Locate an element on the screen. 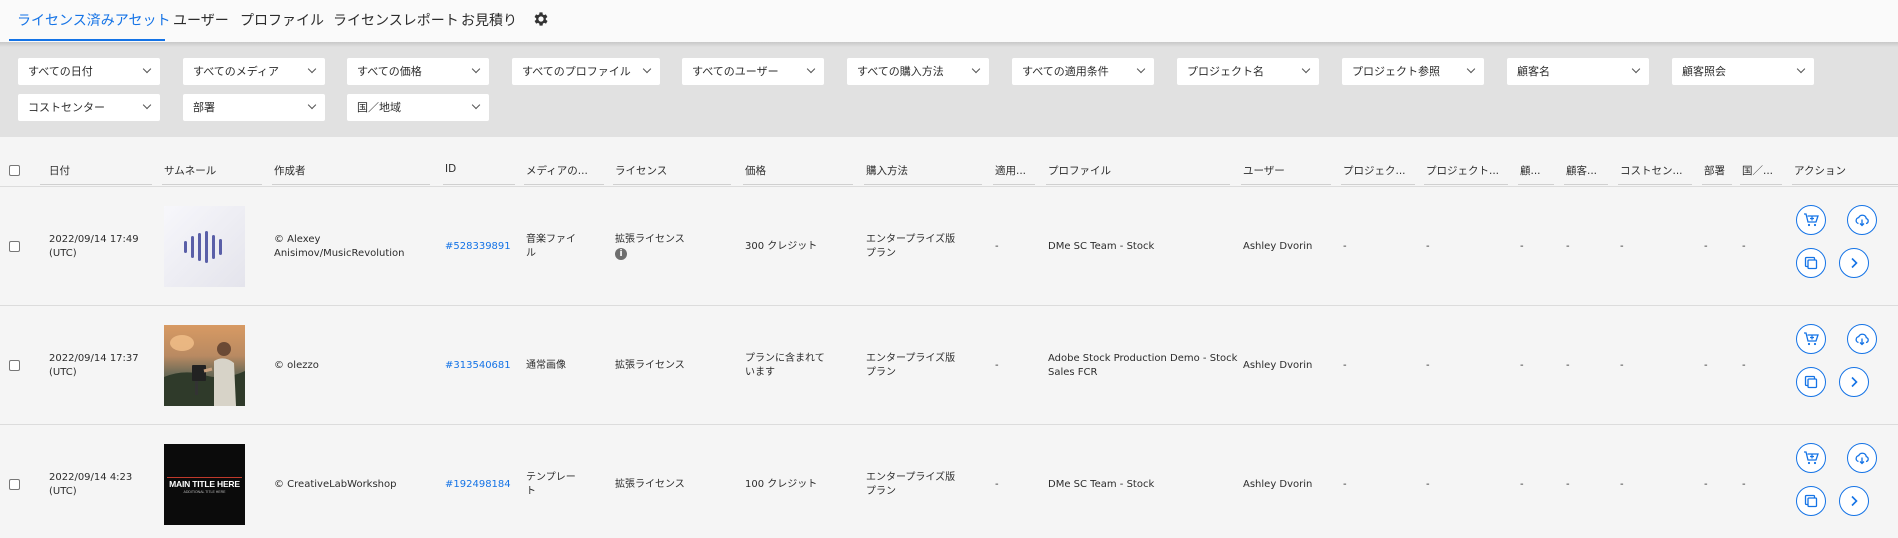 The image size is (1898, 538). date-text: 2022/09/14 4:23 is located at coordinates (91, 477).